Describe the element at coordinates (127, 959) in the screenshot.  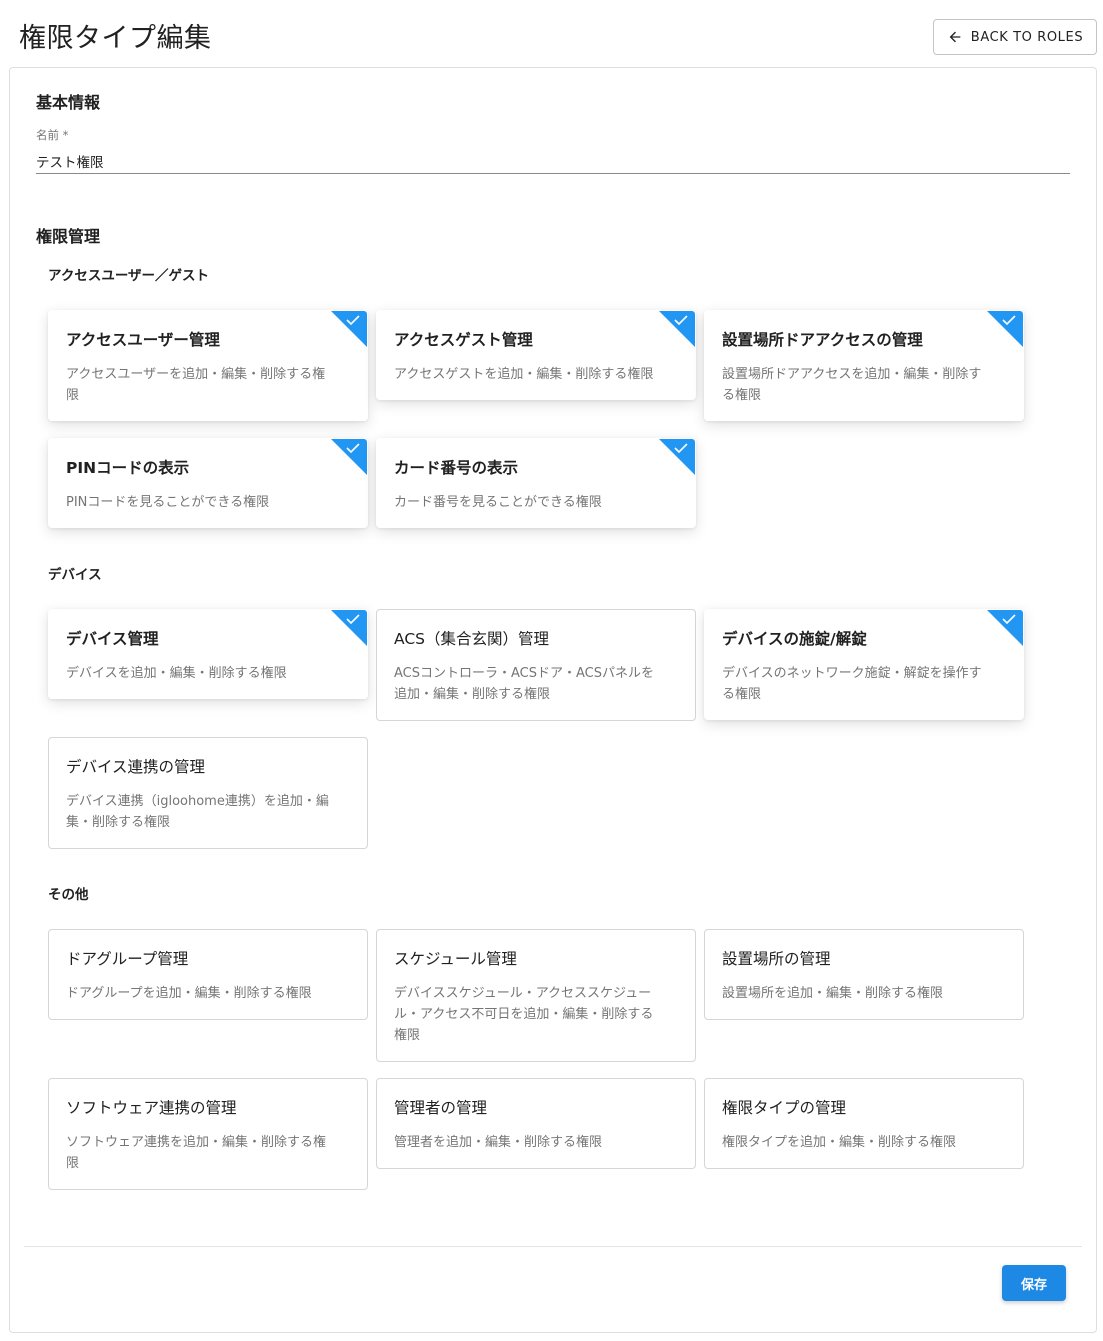
I see `card-title: ドアグループ管理` at that location.